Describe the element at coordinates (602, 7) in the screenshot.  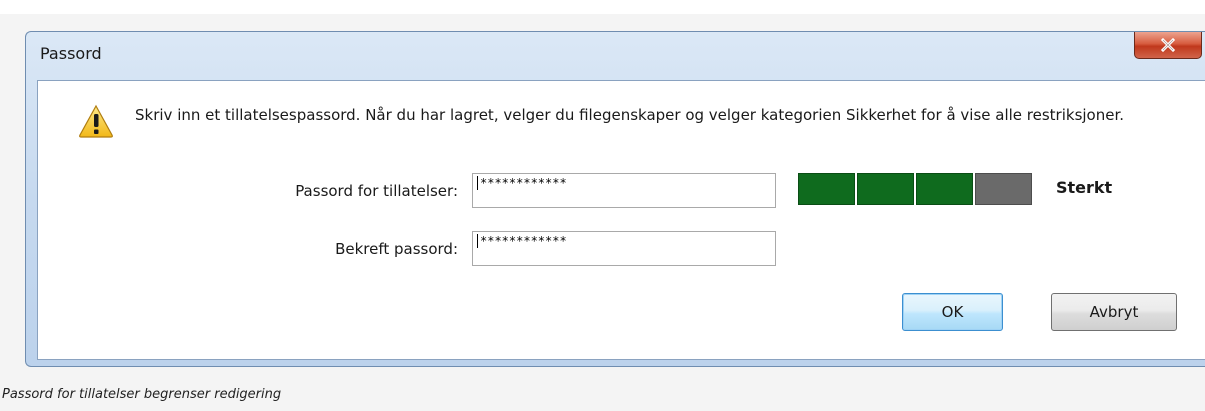
I see `page-top-strip` at that location.